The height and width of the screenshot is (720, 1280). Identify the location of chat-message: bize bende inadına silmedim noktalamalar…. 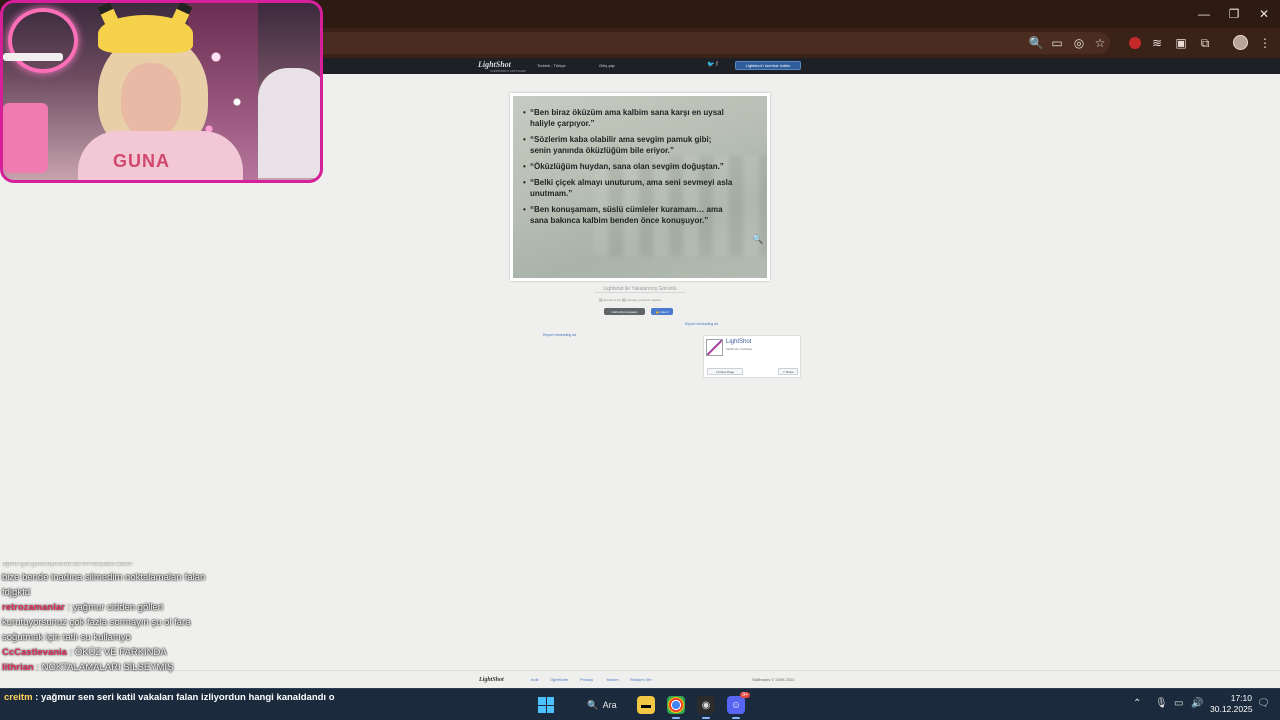
(104, 585).